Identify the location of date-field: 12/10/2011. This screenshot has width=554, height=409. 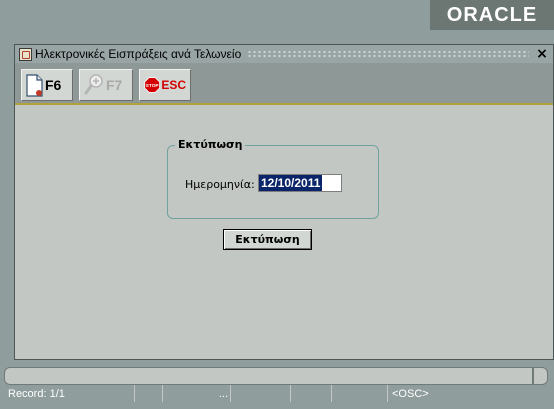
(300, 183).